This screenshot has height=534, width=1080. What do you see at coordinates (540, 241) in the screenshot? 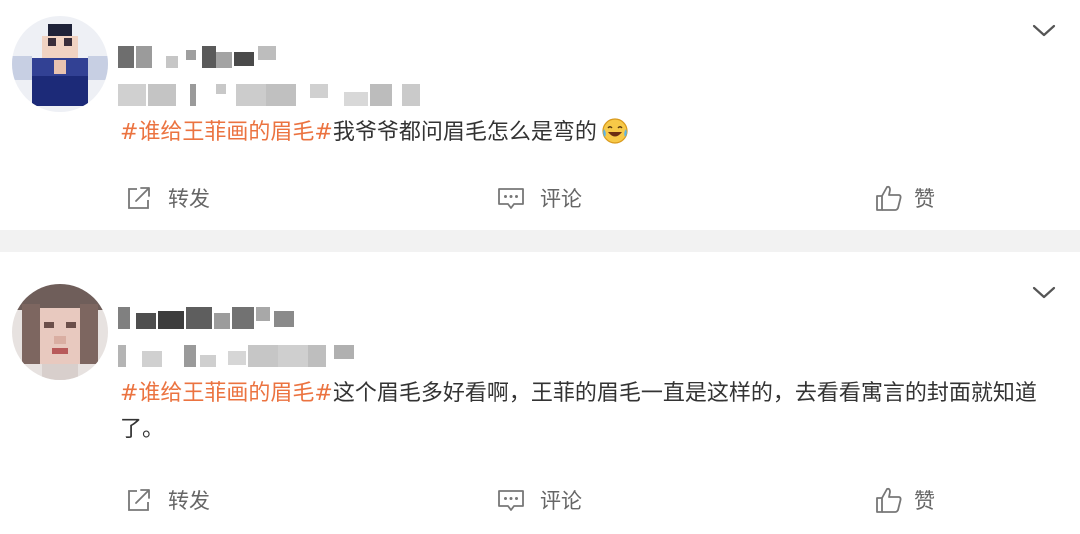
I see `post-divider` at bounding box center [540, 241].